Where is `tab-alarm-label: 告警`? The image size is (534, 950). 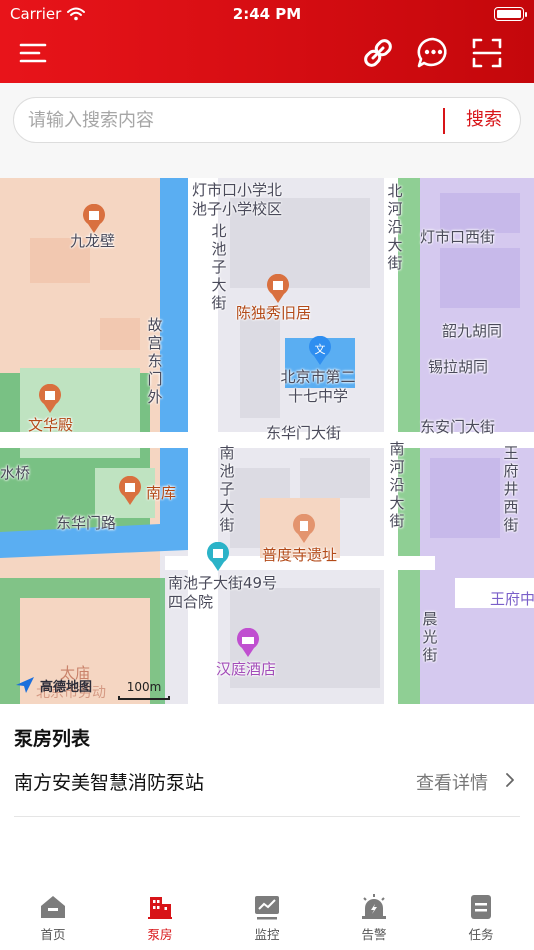
tab-alarm-label: 告警 is located at coordinates (374, 934).